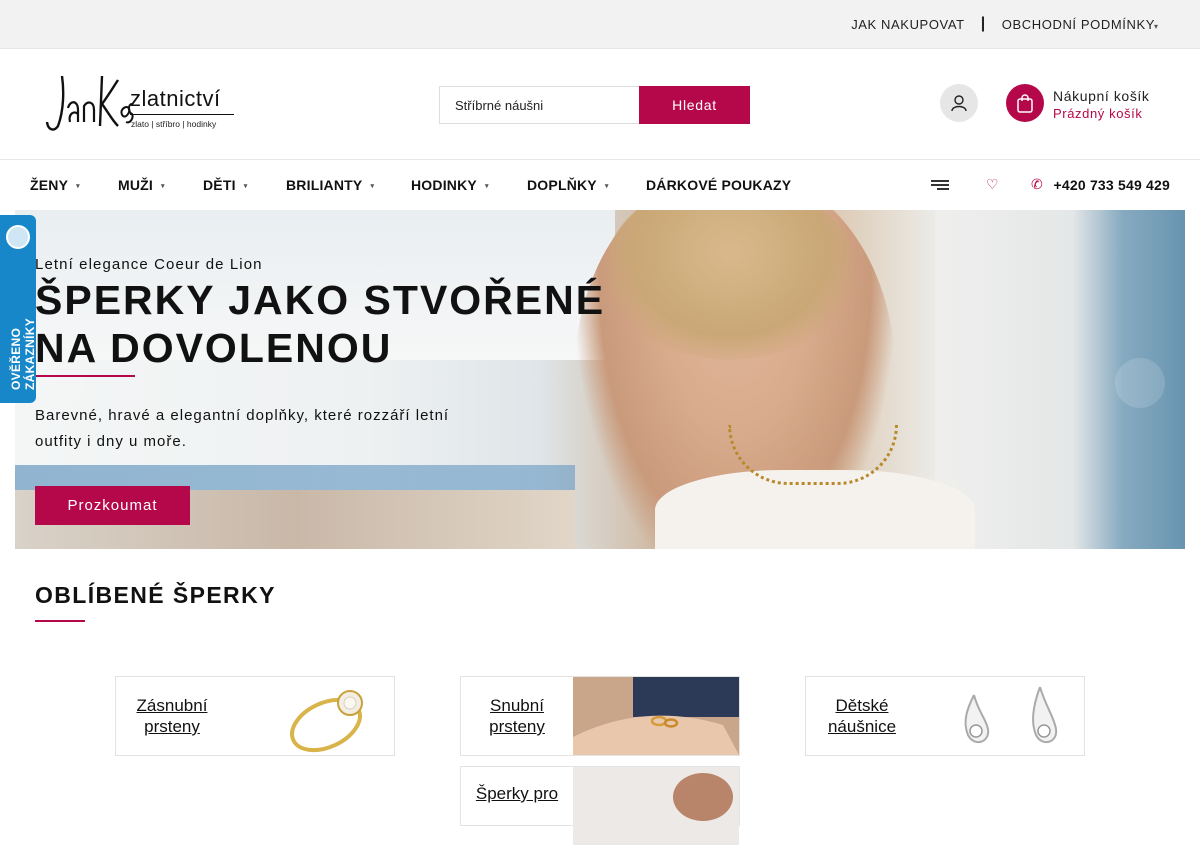  What do you see at coordinates (182, 114) in the screenshot?
I see `logo-divider` at bounding box center [182, 114].